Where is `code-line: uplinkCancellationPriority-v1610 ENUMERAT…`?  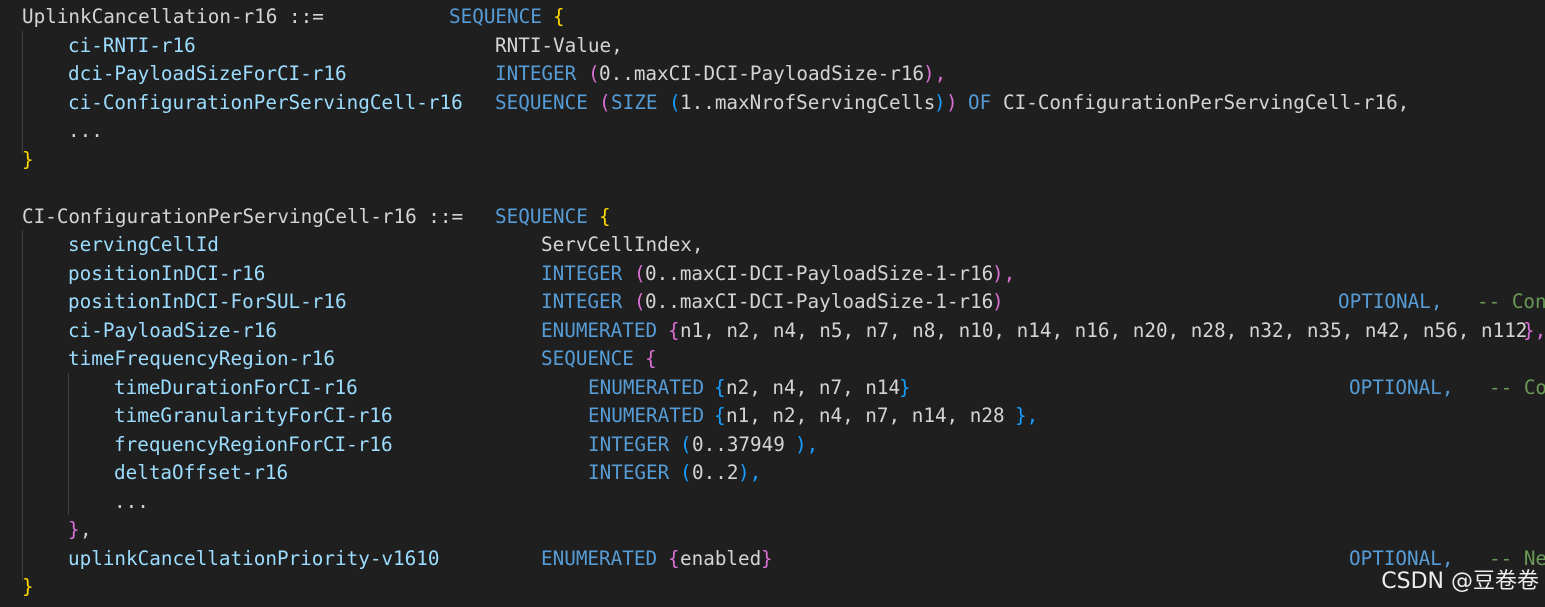 code-line: uplinkCancellationPriority-v1610 ENUMERAT… is located at coordinates (772, 559).